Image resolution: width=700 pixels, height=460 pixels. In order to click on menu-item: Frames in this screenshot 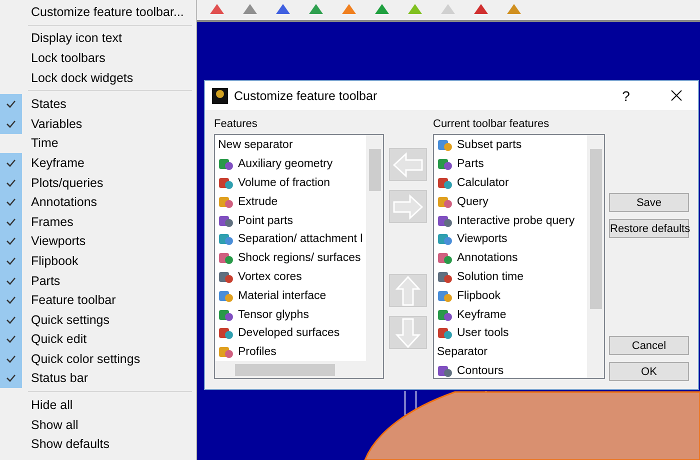, I will do `click(48, 221)`.